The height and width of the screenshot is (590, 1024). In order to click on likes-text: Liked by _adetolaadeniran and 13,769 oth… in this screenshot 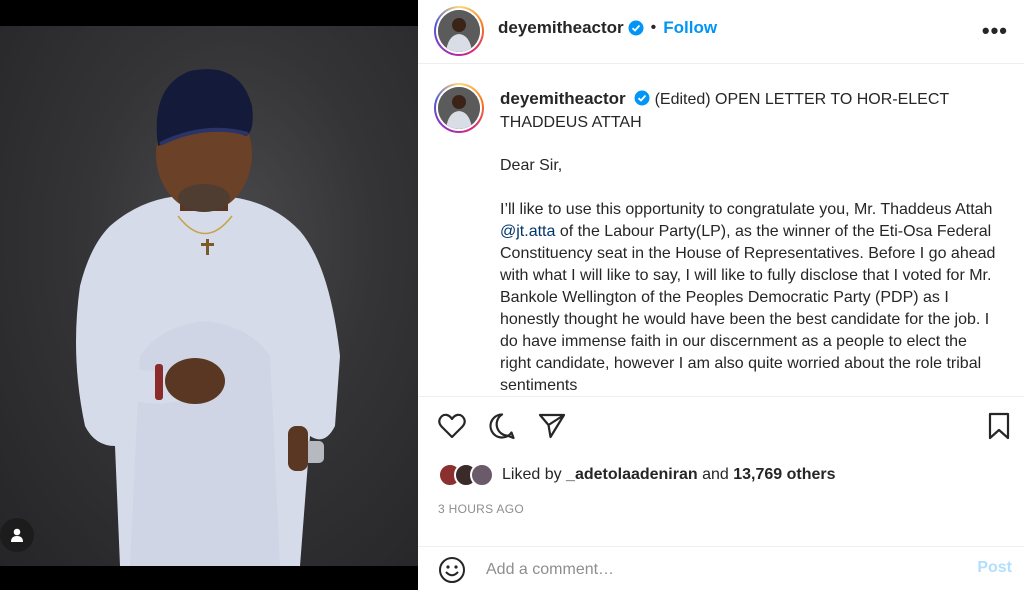, I will do `click(669, 474)`.